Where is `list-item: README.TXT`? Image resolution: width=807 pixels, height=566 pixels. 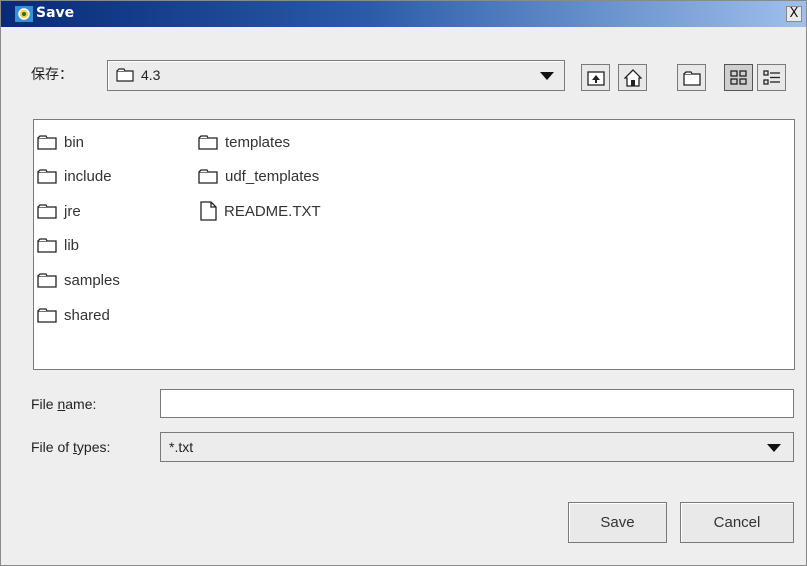 list-item: README.TXT is located at coordinates (260, 211).